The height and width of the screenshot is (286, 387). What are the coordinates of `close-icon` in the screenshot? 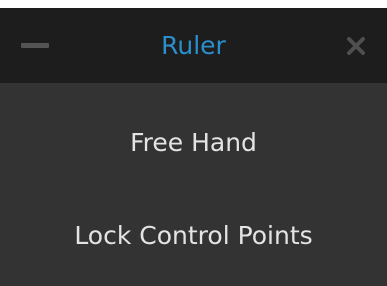 It's located at (356, 46).